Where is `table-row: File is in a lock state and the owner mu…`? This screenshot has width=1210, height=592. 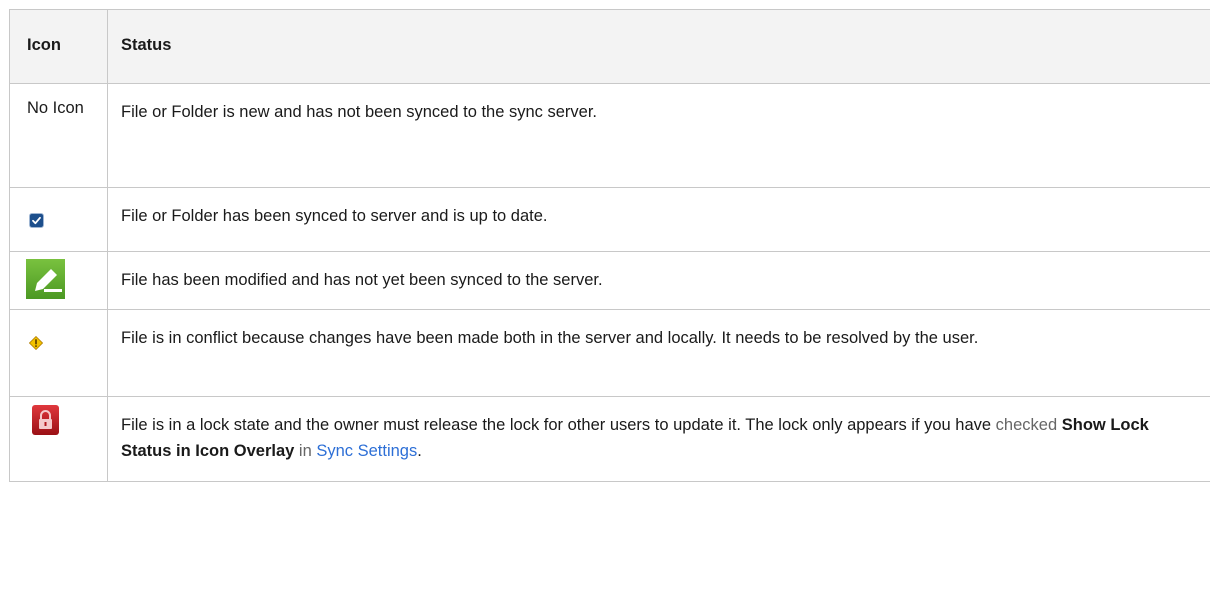
table-row: File is in a lock state and the owner mu… is located at coordinates (609, 439).